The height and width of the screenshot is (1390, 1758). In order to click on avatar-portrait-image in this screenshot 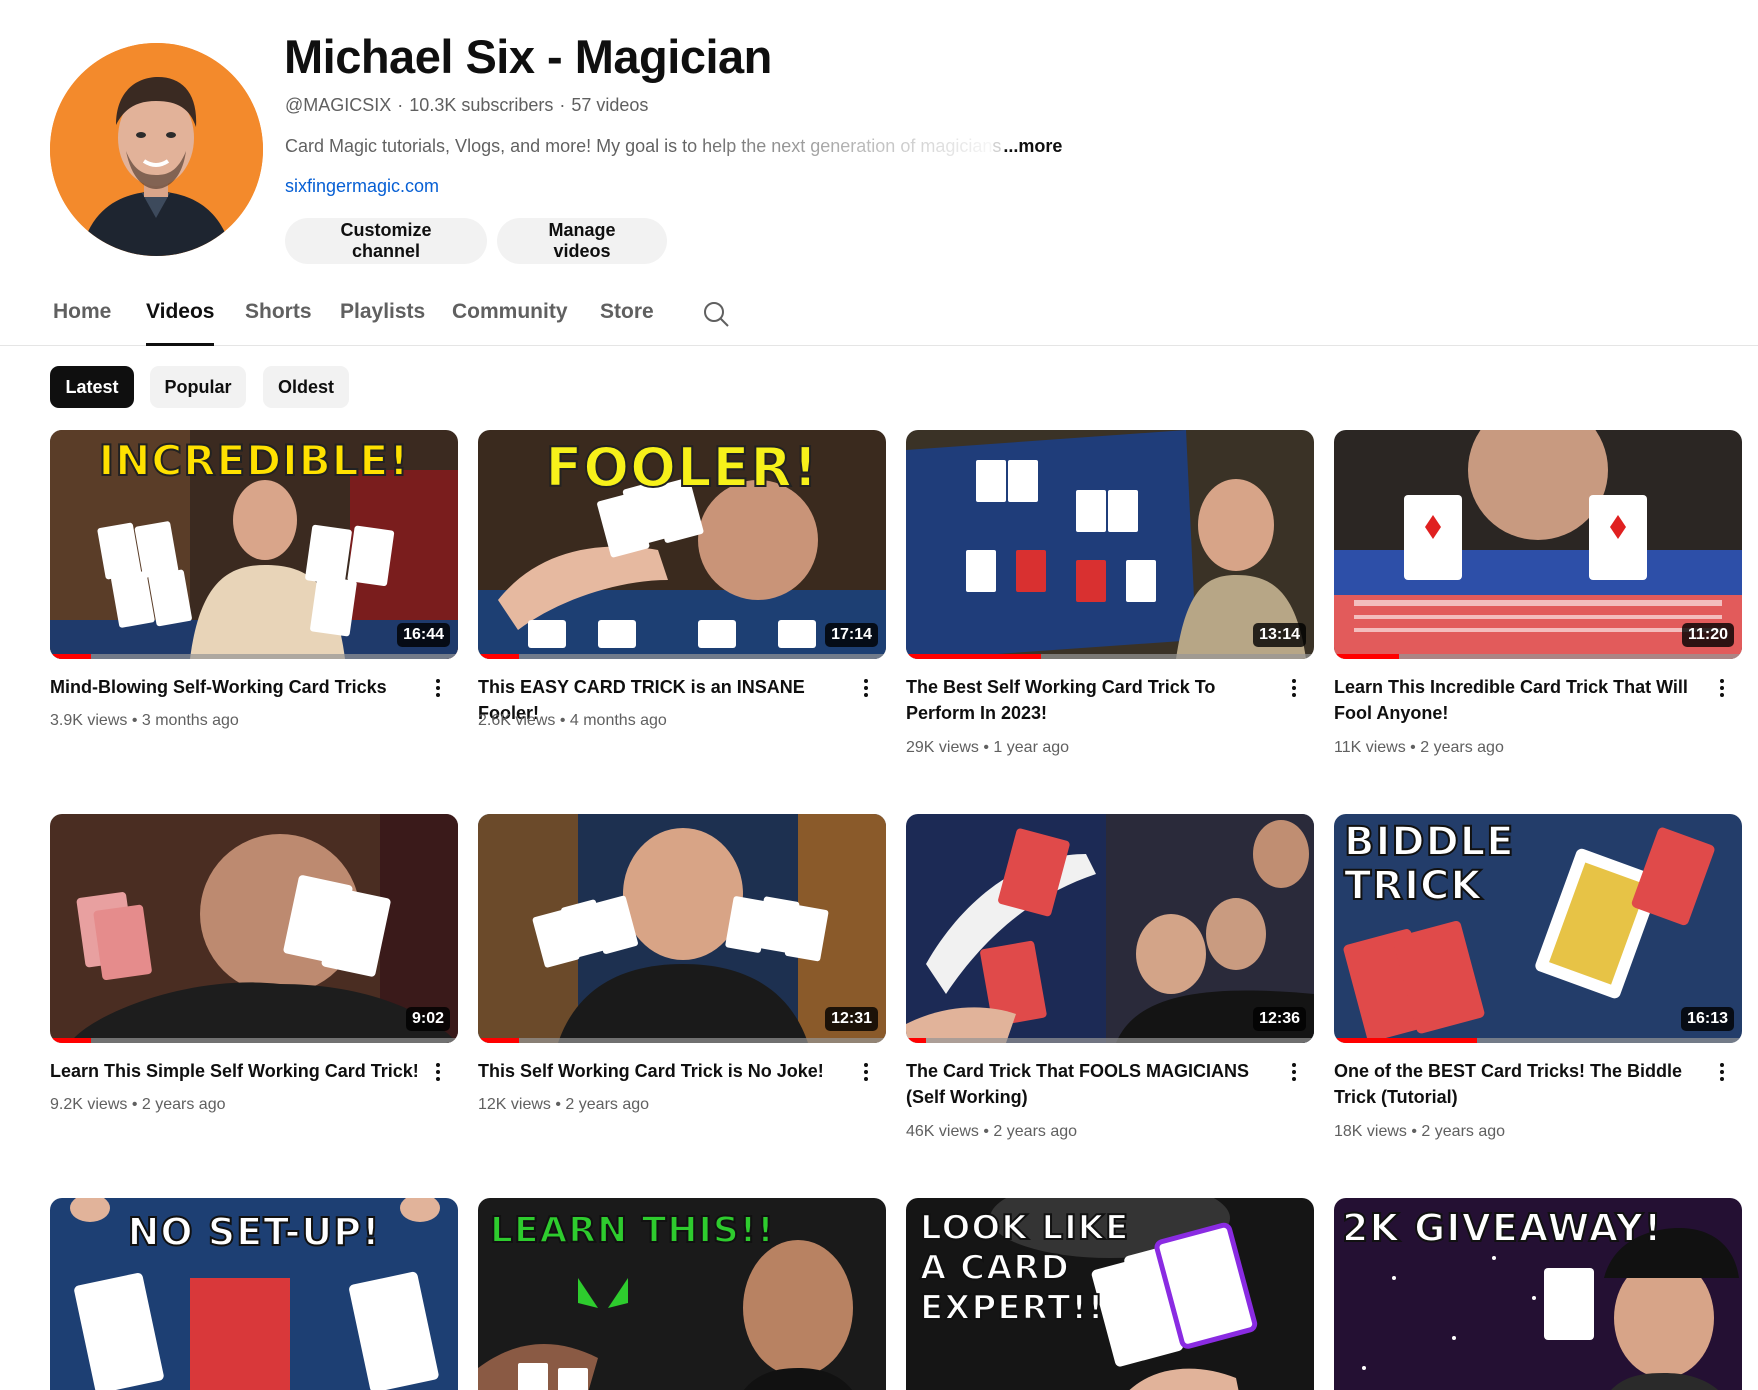, I will do `click(156, 149)`.